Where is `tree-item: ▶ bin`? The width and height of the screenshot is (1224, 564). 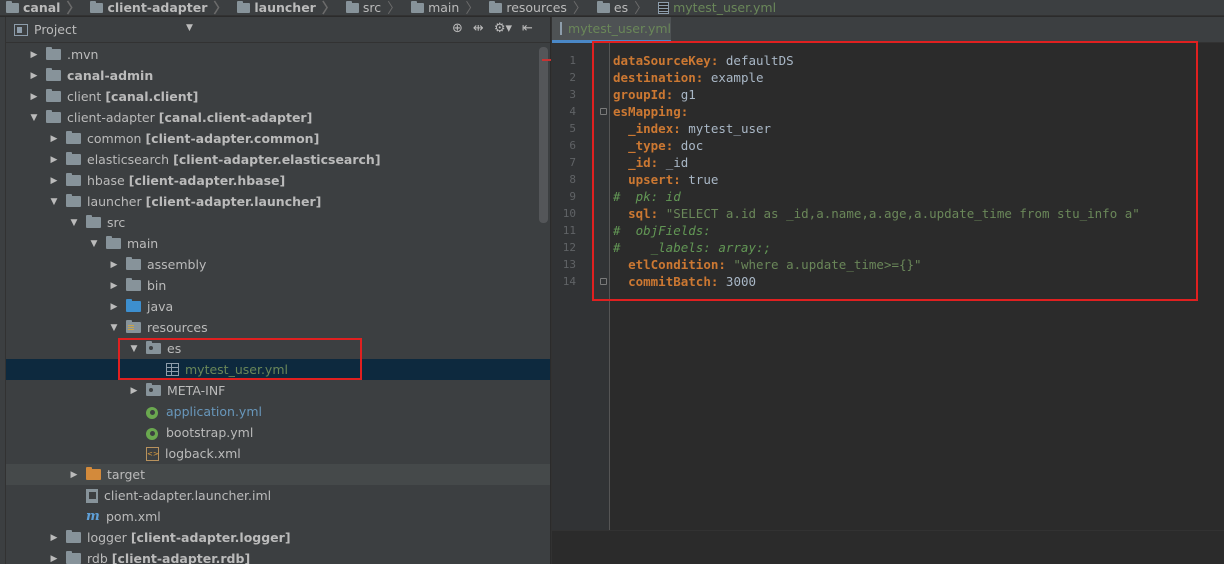
tree-item: ▶ bin is located at coordinates (278, 285).